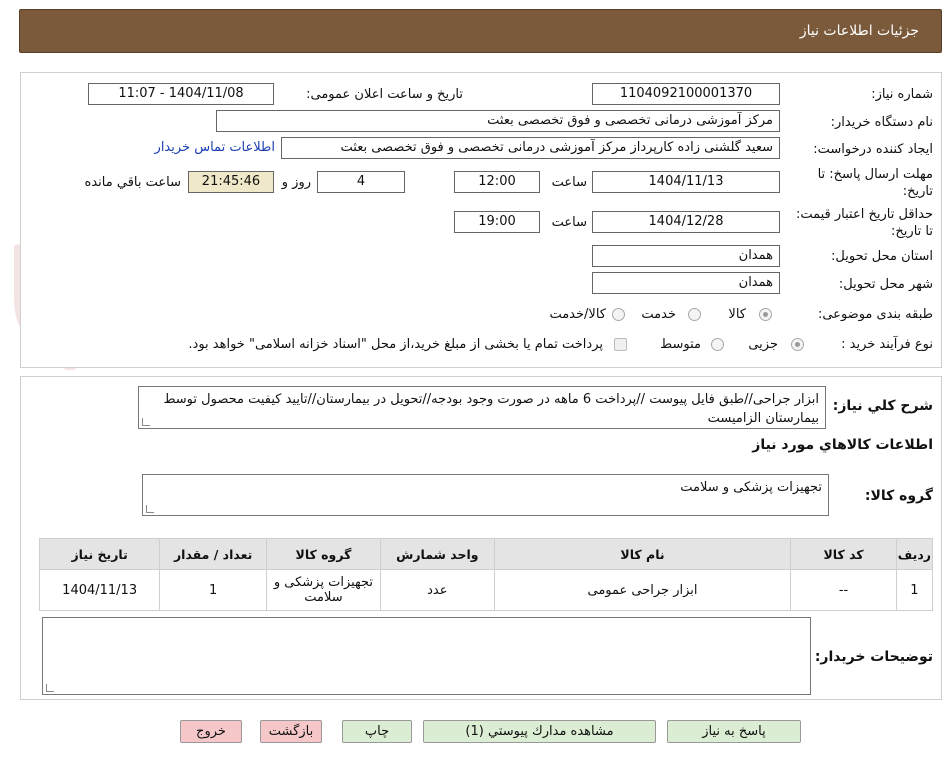  Describe the element at coordinates (323, 590) in the screenshot. I see `cell-goods-group: تجهیزات پزشکی و سلامت` at that location.